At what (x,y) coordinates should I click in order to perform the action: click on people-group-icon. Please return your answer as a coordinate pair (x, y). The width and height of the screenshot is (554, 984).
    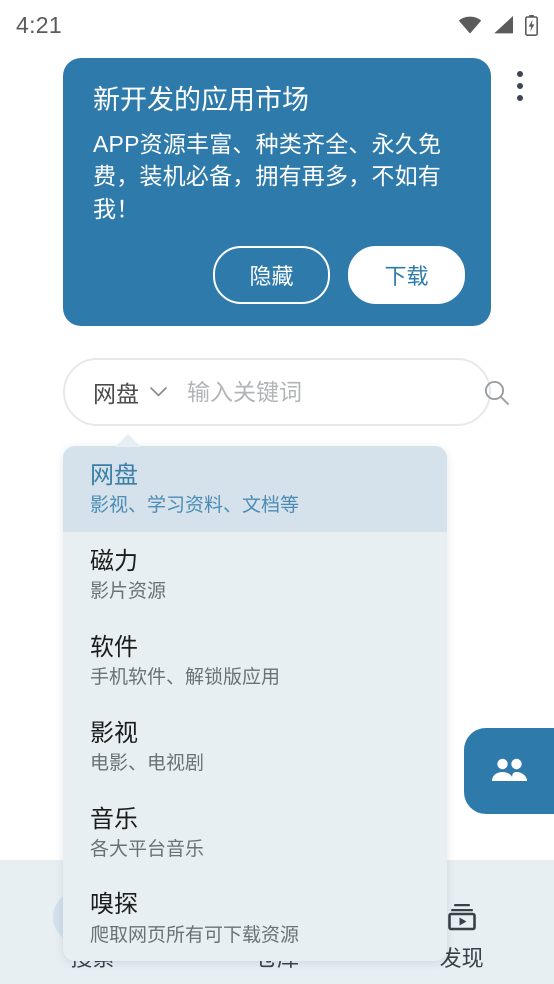
    Looking at the image, I should click on (509, 769).